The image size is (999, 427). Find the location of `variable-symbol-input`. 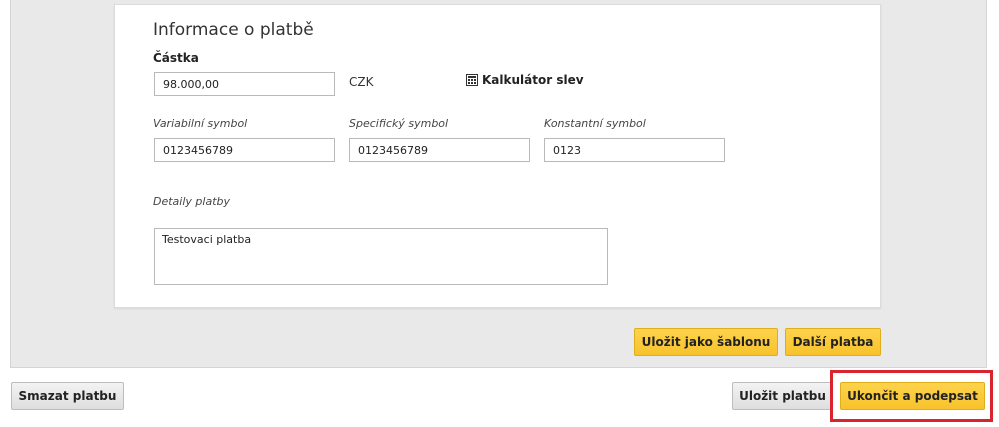

variable-symbol-input is located at coordinates (244, 150).